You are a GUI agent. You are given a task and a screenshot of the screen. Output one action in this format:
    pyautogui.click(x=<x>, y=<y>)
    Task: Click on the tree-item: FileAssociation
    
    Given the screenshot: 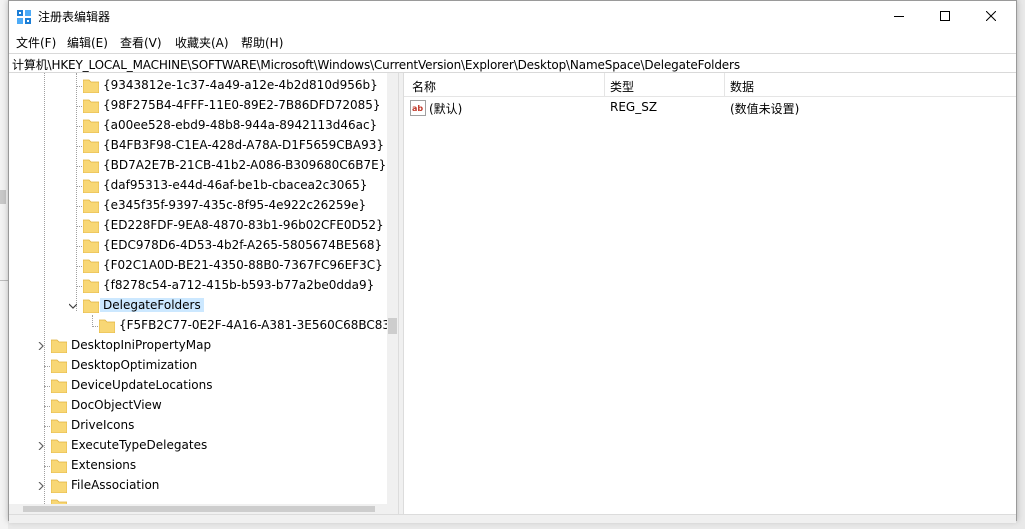 What is the action you would take?
    pyautogui.click(x=198, y=486)
    